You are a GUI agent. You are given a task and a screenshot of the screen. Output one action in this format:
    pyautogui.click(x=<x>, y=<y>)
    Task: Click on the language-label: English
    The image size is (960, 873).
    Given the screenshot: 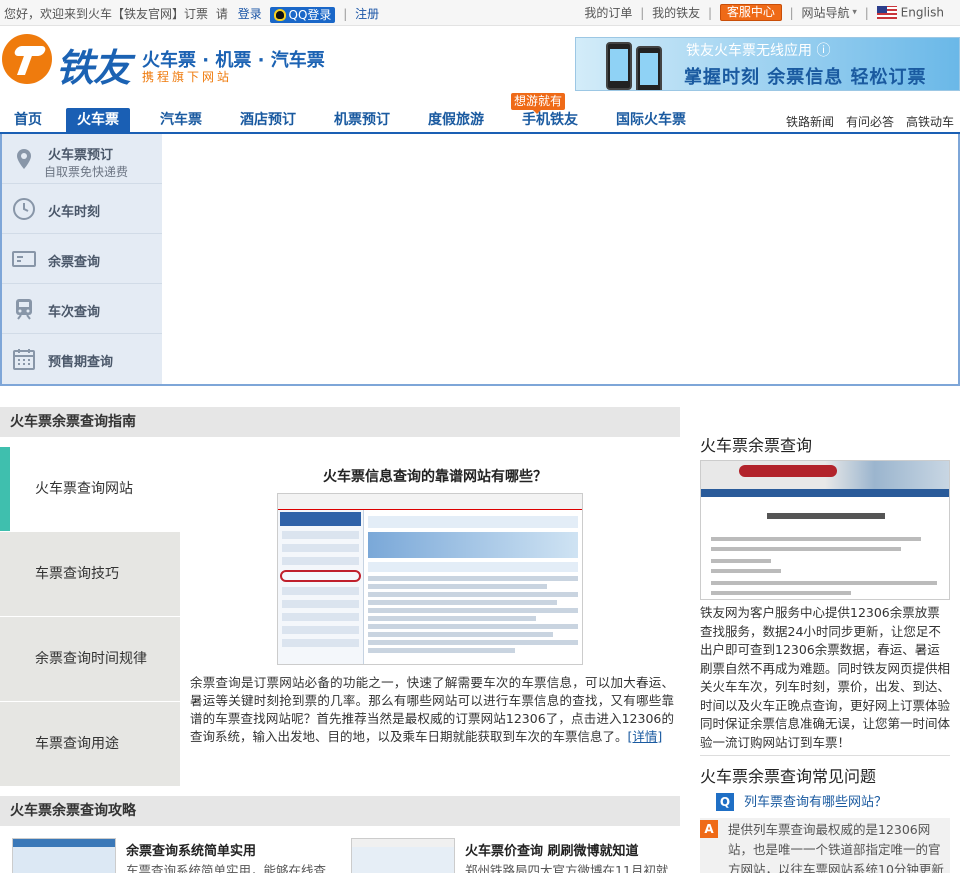 What is the action you would take?
    pyautogui.click(x=922, y=12)
    